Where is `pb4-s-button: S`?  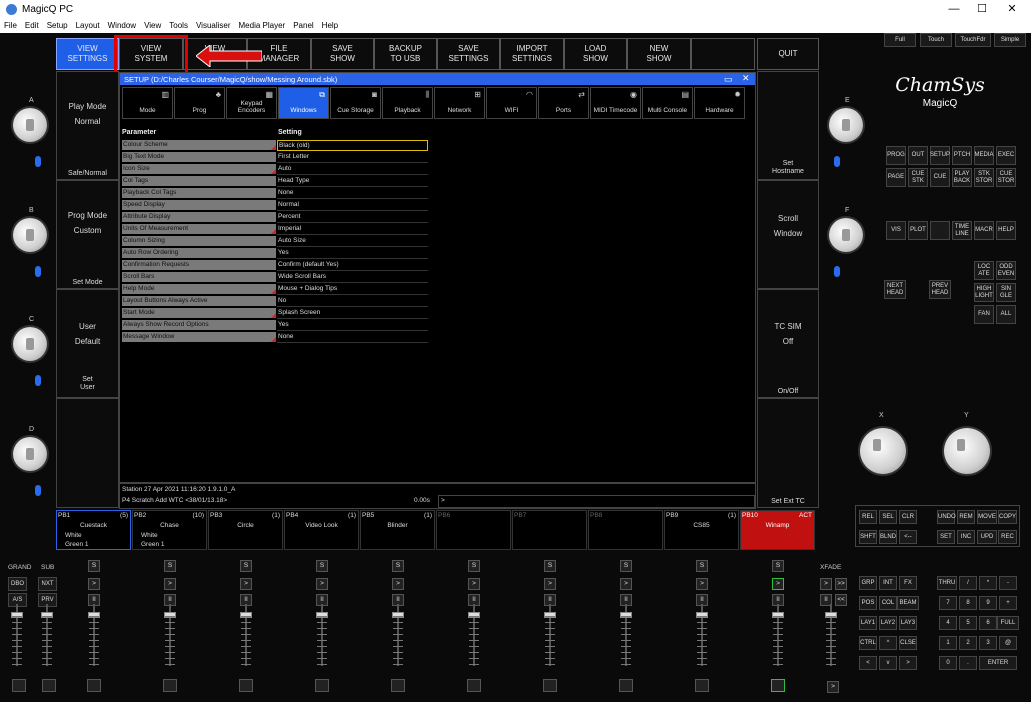
pb4-s-button: S is located at coordinates (322, 566).